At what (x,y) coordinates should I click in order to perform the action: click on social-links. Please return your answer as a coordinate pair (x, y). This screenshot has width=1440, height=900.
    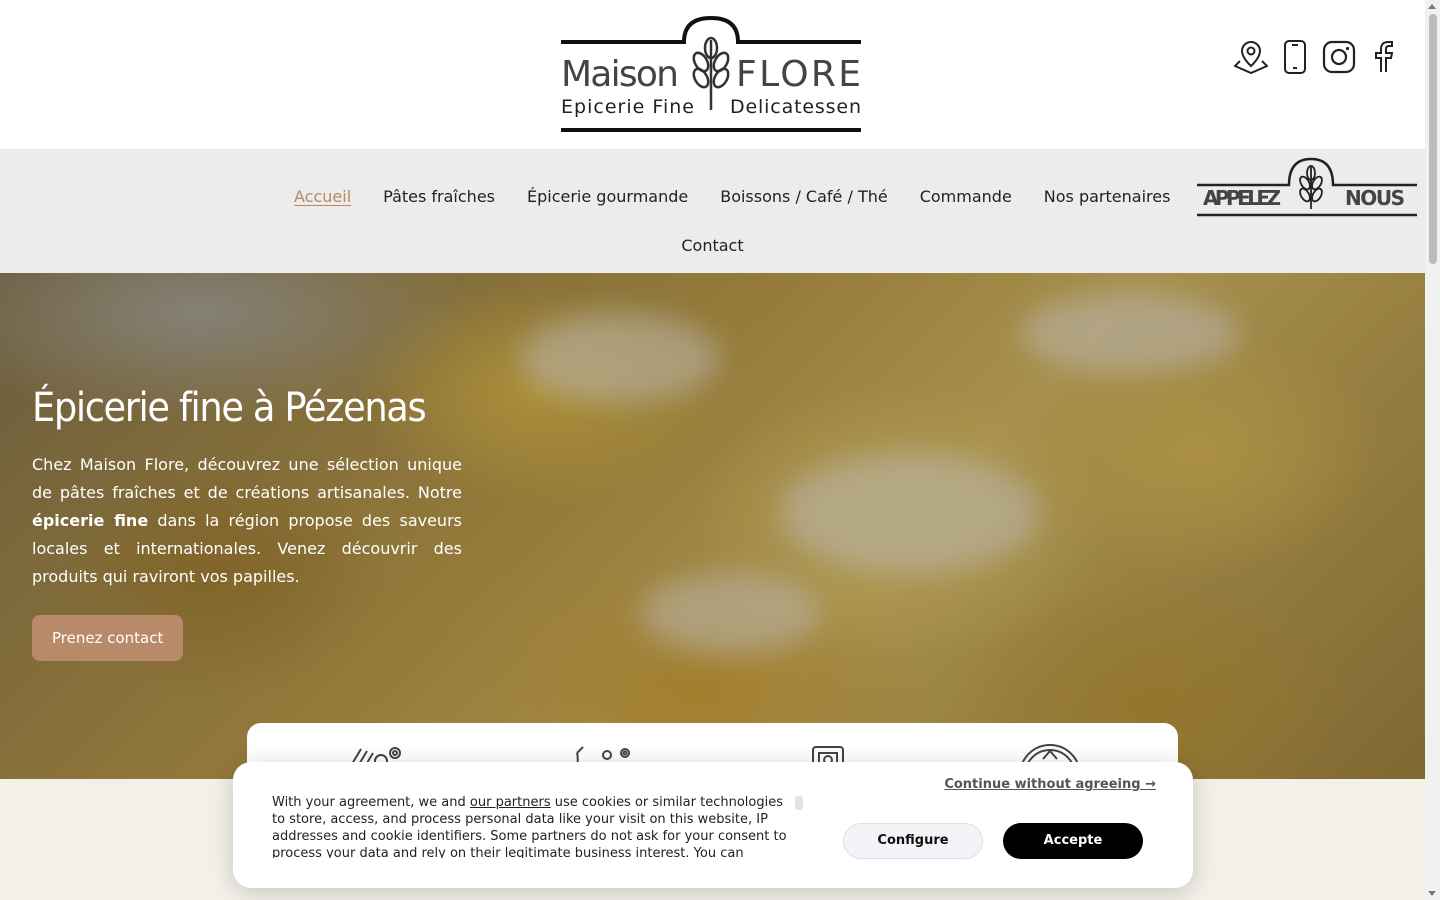
    Looking at the image, I should click on (1317, 57).